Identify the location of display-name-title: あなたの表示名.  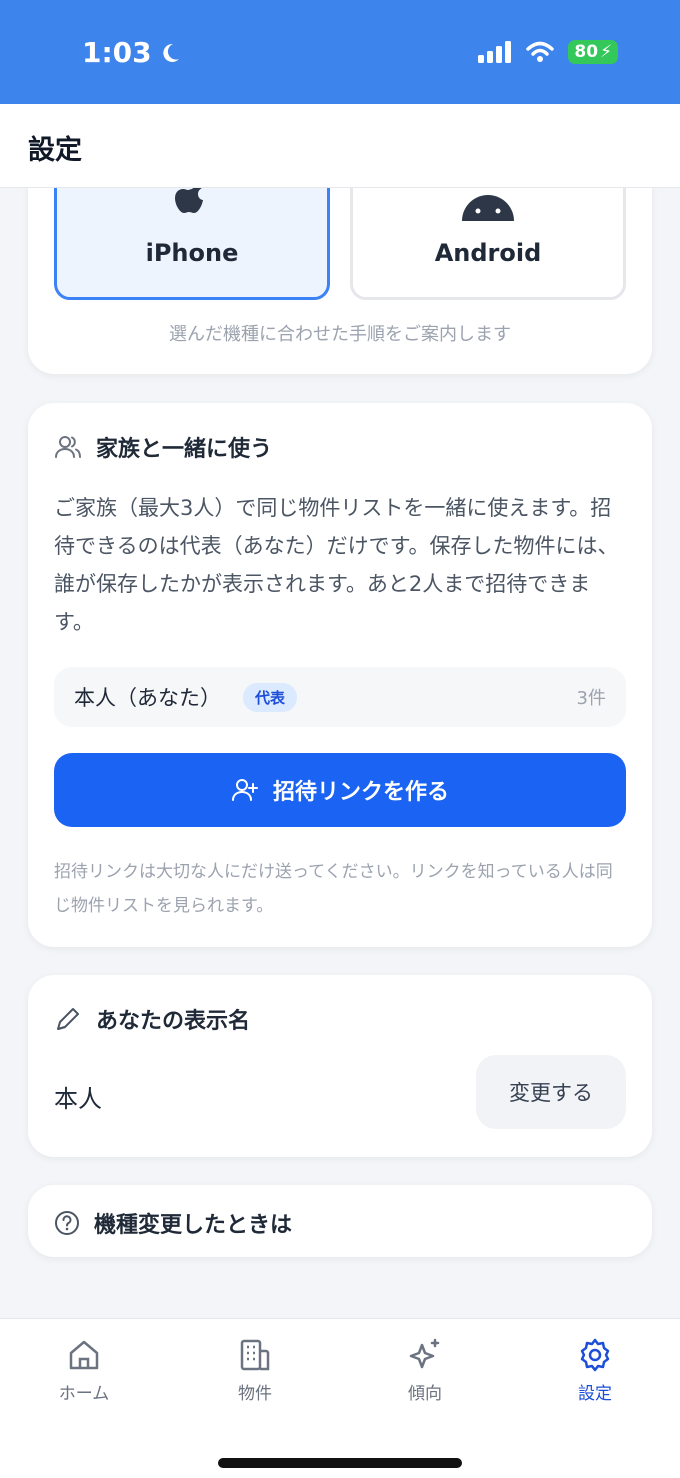
(173, 1021).